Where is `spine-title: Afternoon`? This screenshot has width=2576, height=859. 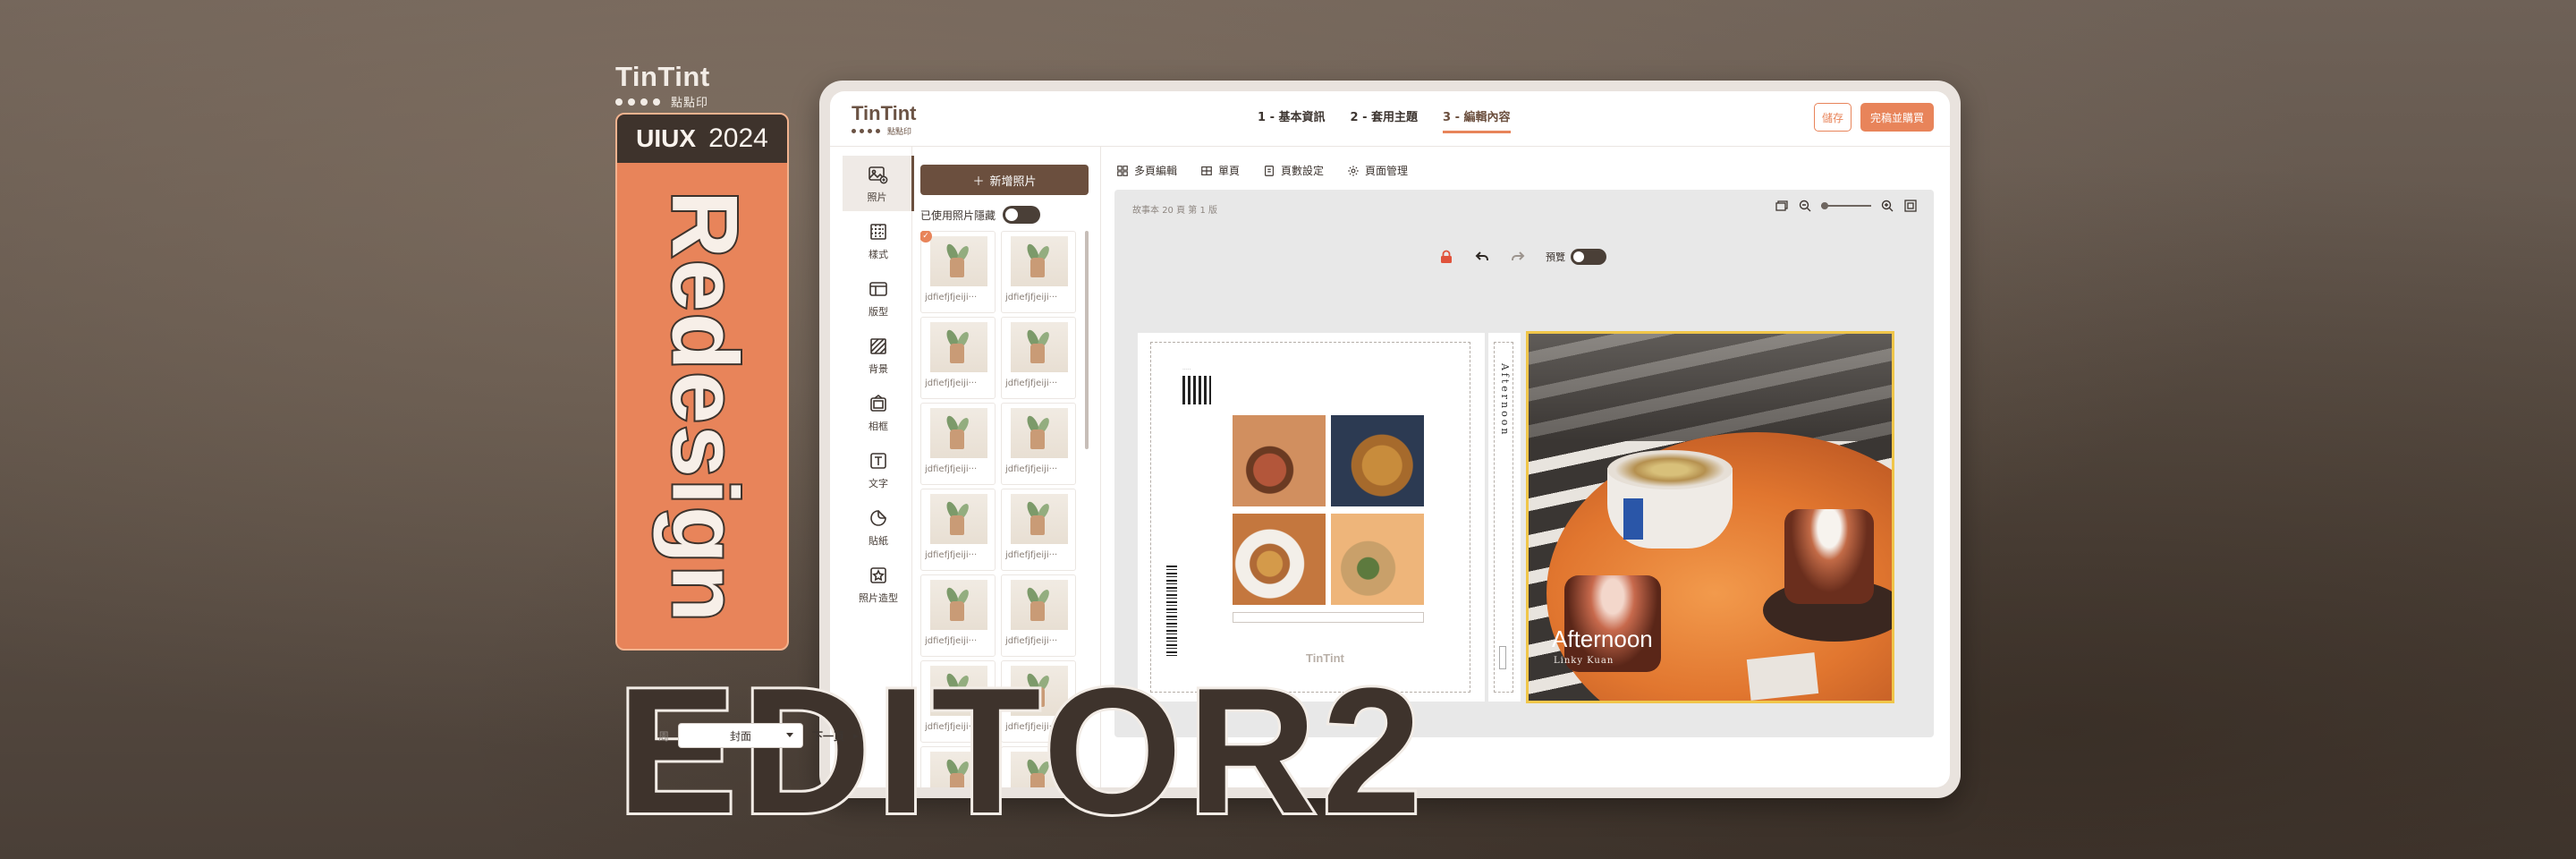 spine-title: Afternoon is located at coordinates (1505, 400).